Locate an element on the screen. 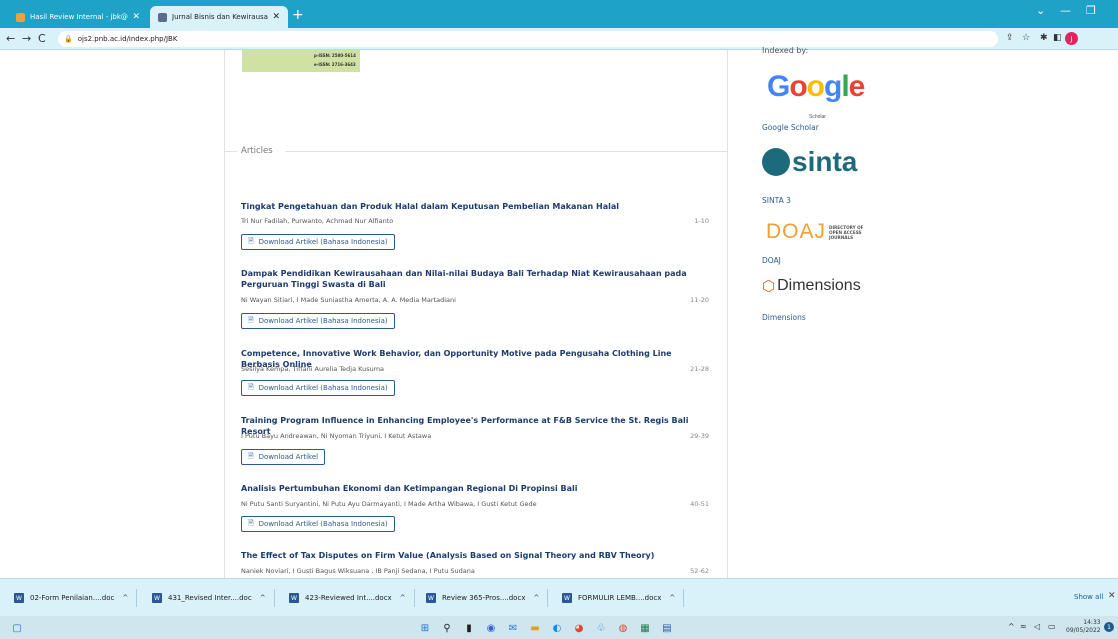  new-tab-button: + is located at coordinates (298, 15).